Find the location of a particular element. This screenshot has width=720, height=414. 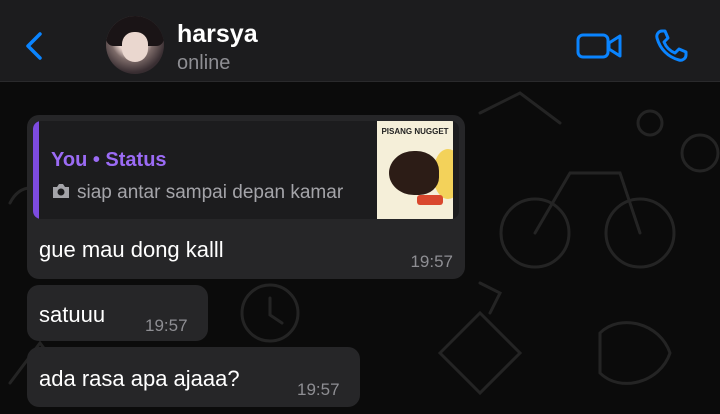

status-thumbnail: PISANG NUGGET is located at coordinates (415, 170).